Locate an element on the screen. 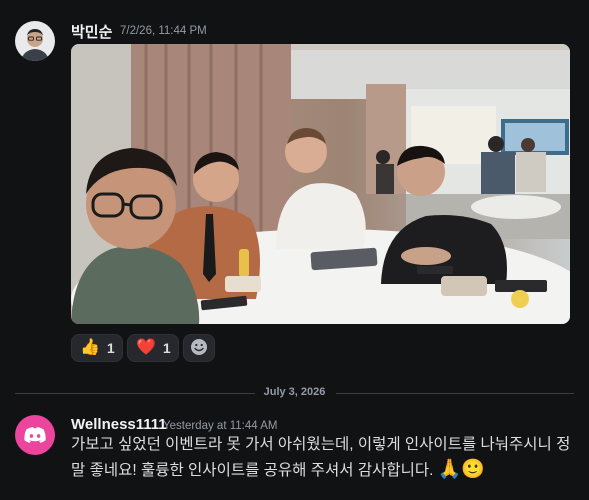  reaction-thumbs-up: 👍 1 is located at coordinates (97, 348).